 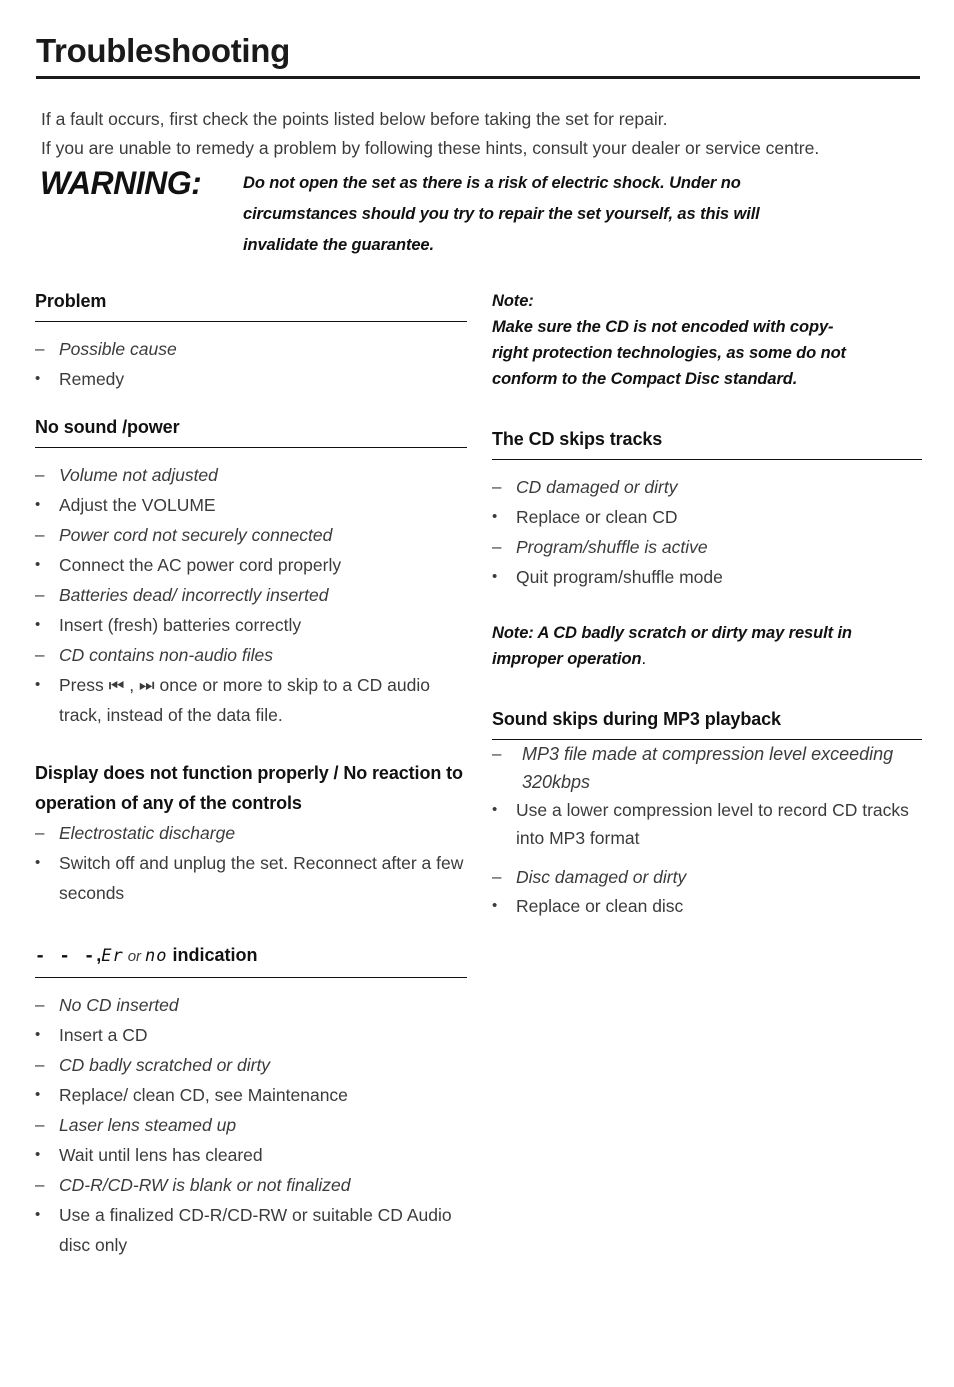 I want to click on list-item: – Laser lens steamed up, so click(x=251, y=1125).